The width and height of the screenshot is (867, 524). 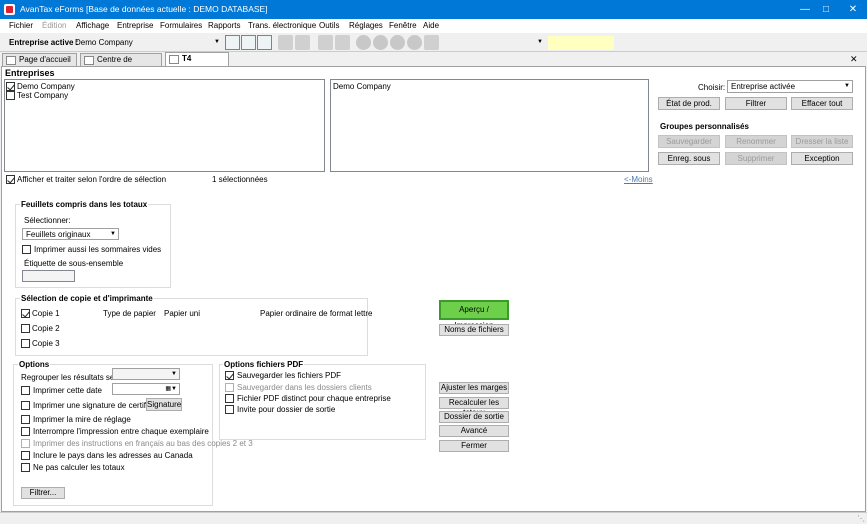 What do you see at coordinates (474, 446) in the screenshot?
I see `fermer-button: Fermer` at bounding box center [474, 446].